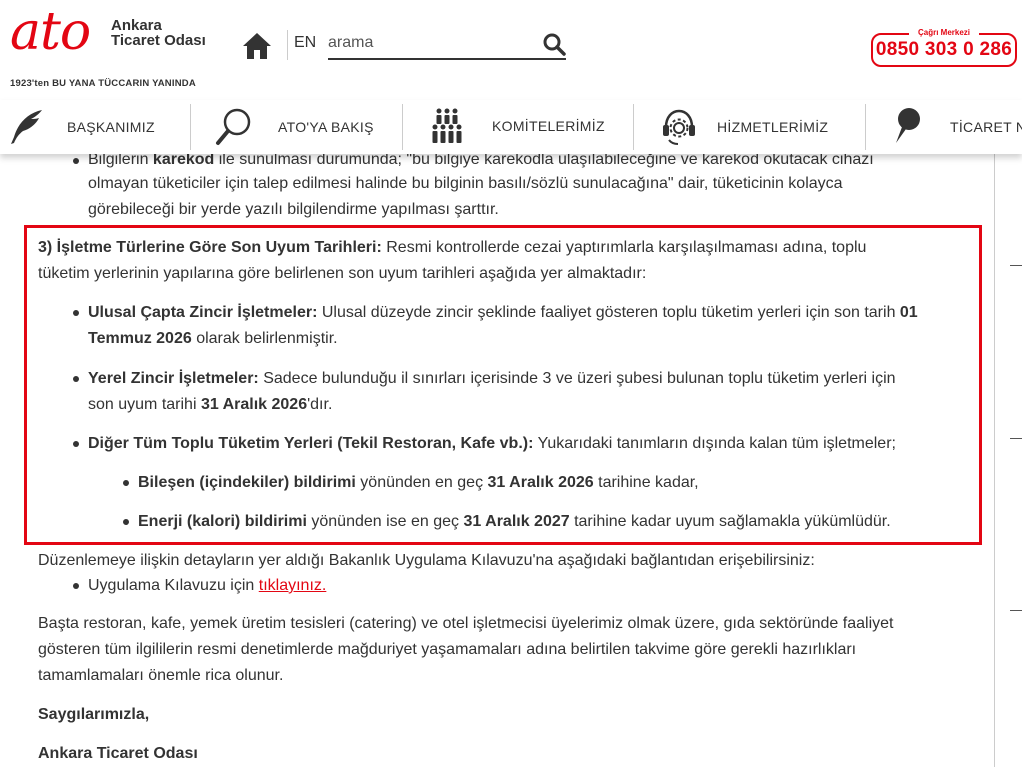  I want to click on quill-icon, so click(26, 127).